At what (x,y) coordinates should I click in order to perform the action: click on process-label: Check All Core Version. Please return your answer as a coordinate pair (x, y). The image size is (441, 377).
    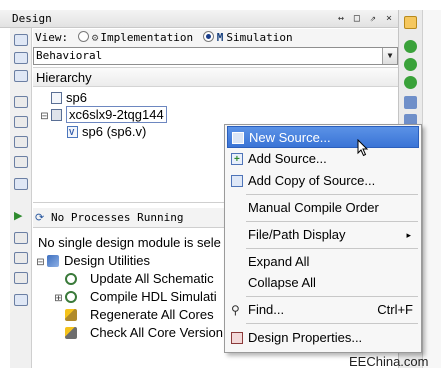
    Looking at the image, I should click on (156, 332).